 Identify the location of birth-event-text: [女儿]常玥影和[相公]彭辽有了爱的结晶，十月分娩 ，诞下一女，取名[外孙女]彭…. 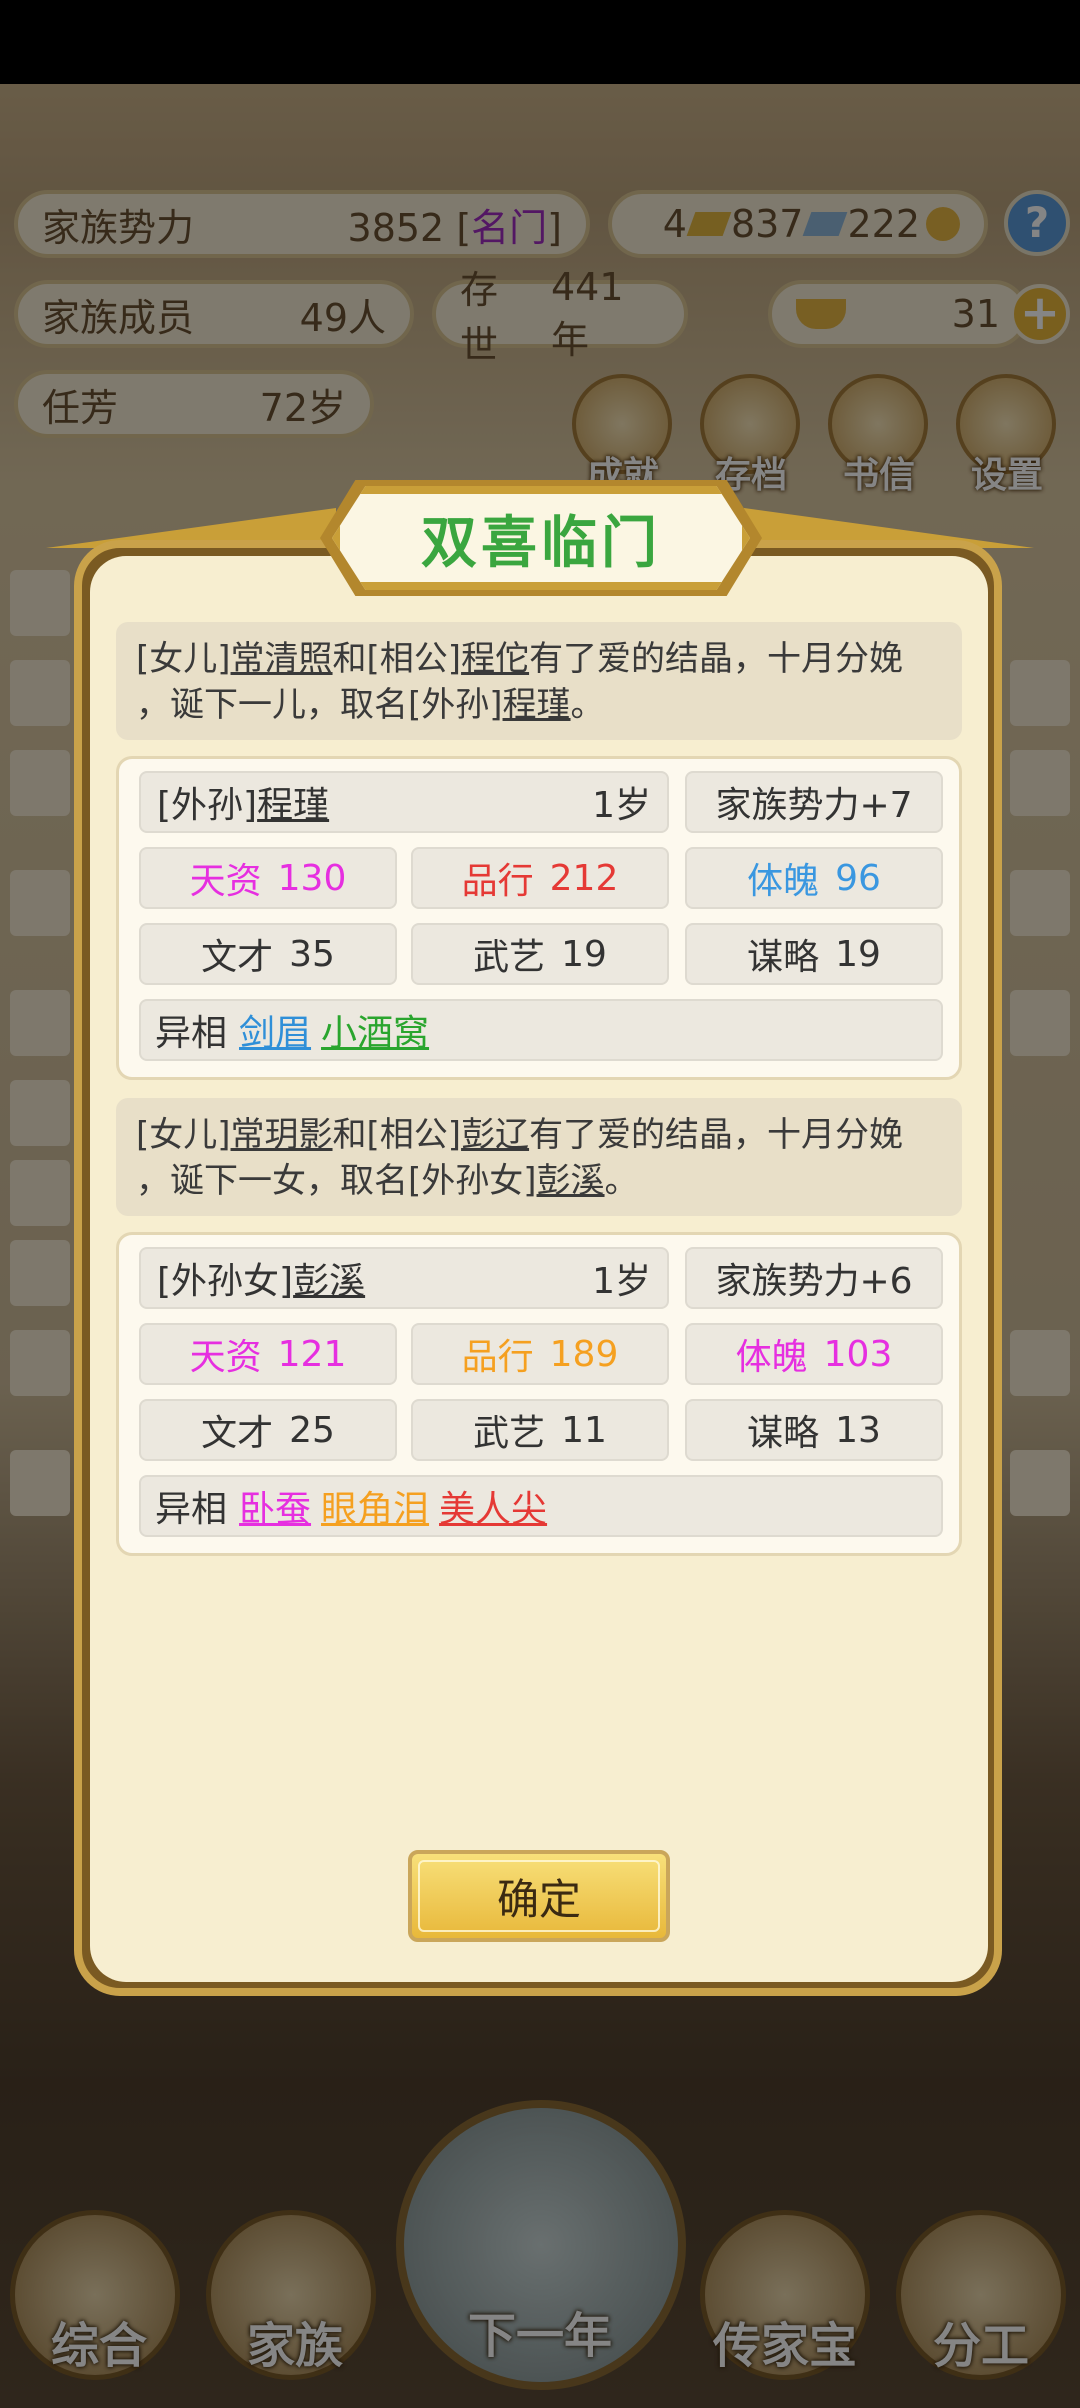
(539, 1157).